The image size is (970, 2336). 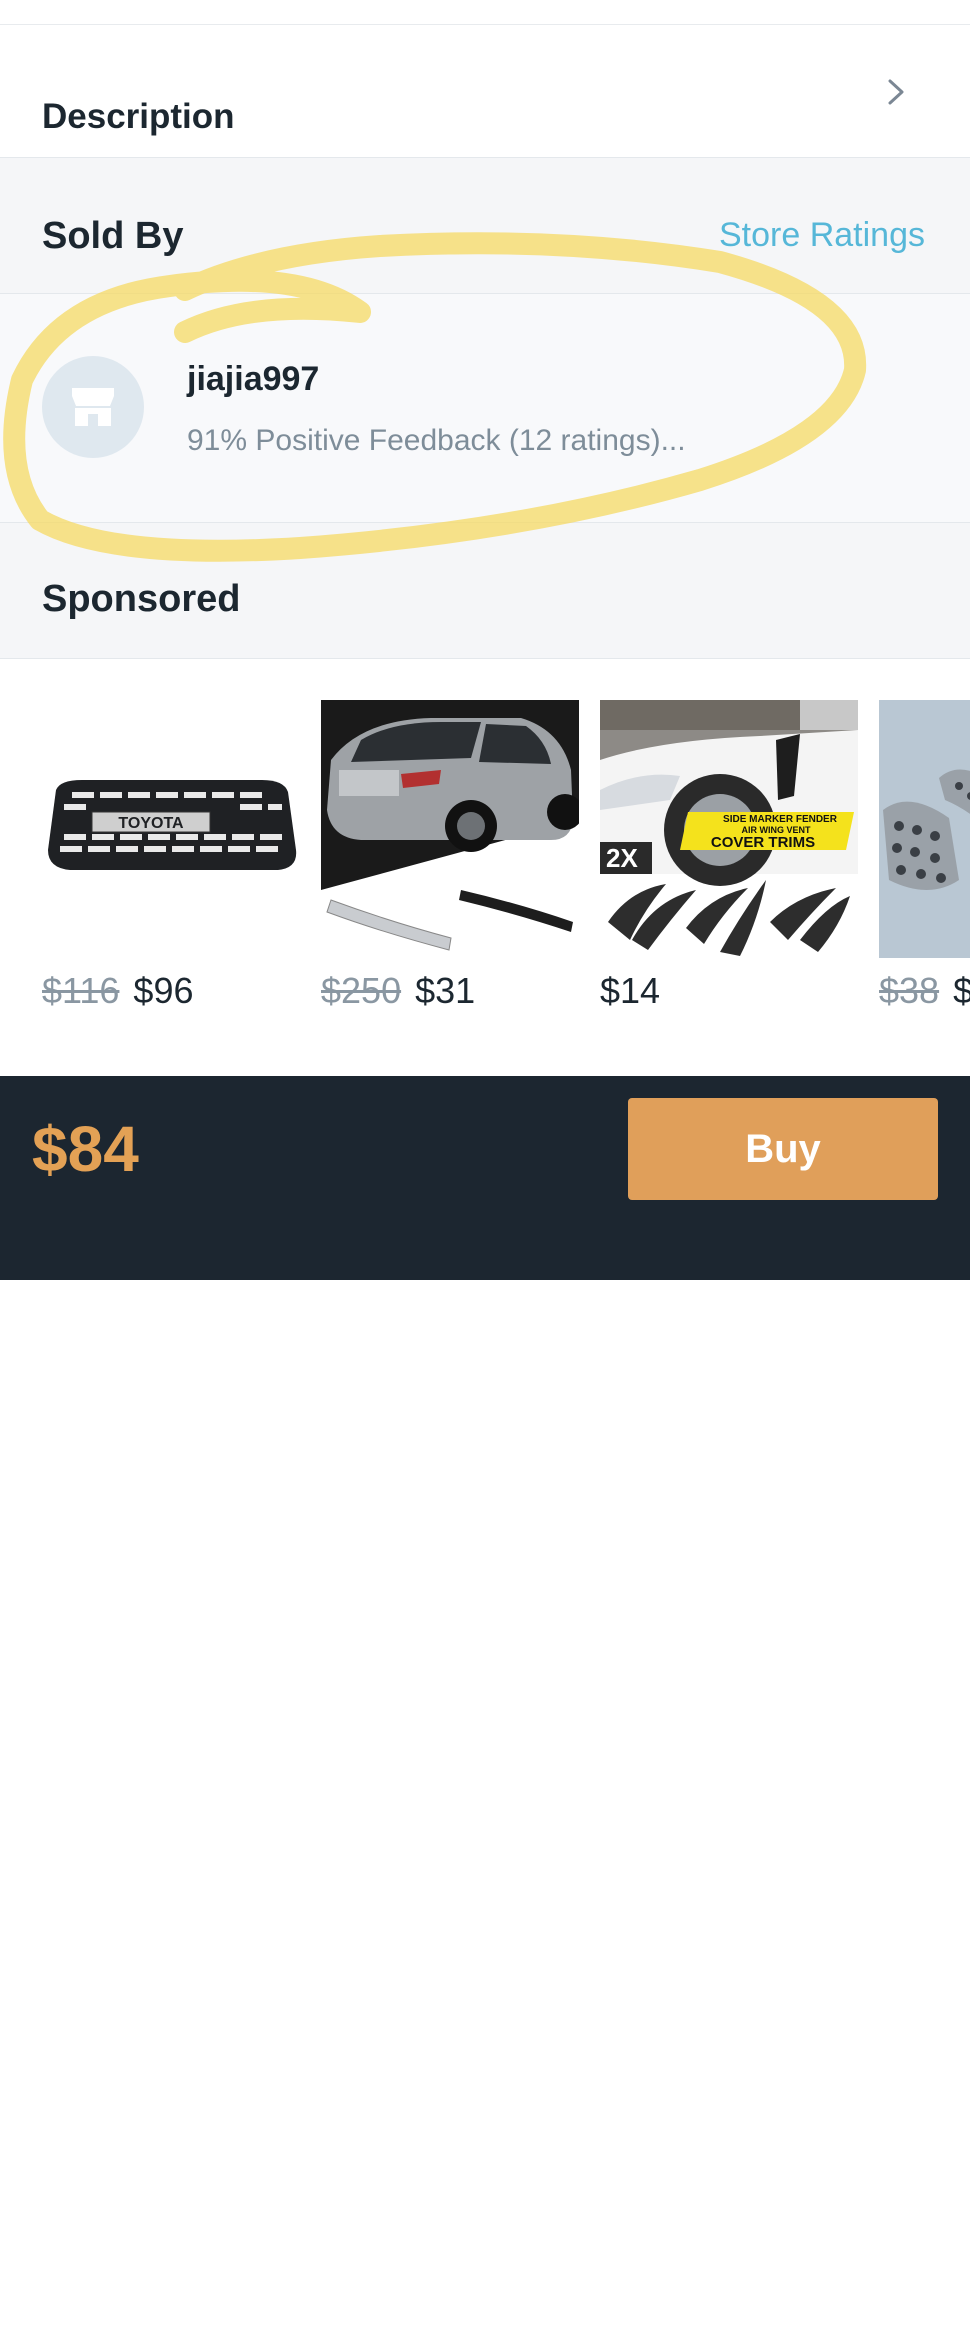 I want to click on seller-name: jiajia997, so click(x=253, y=379).